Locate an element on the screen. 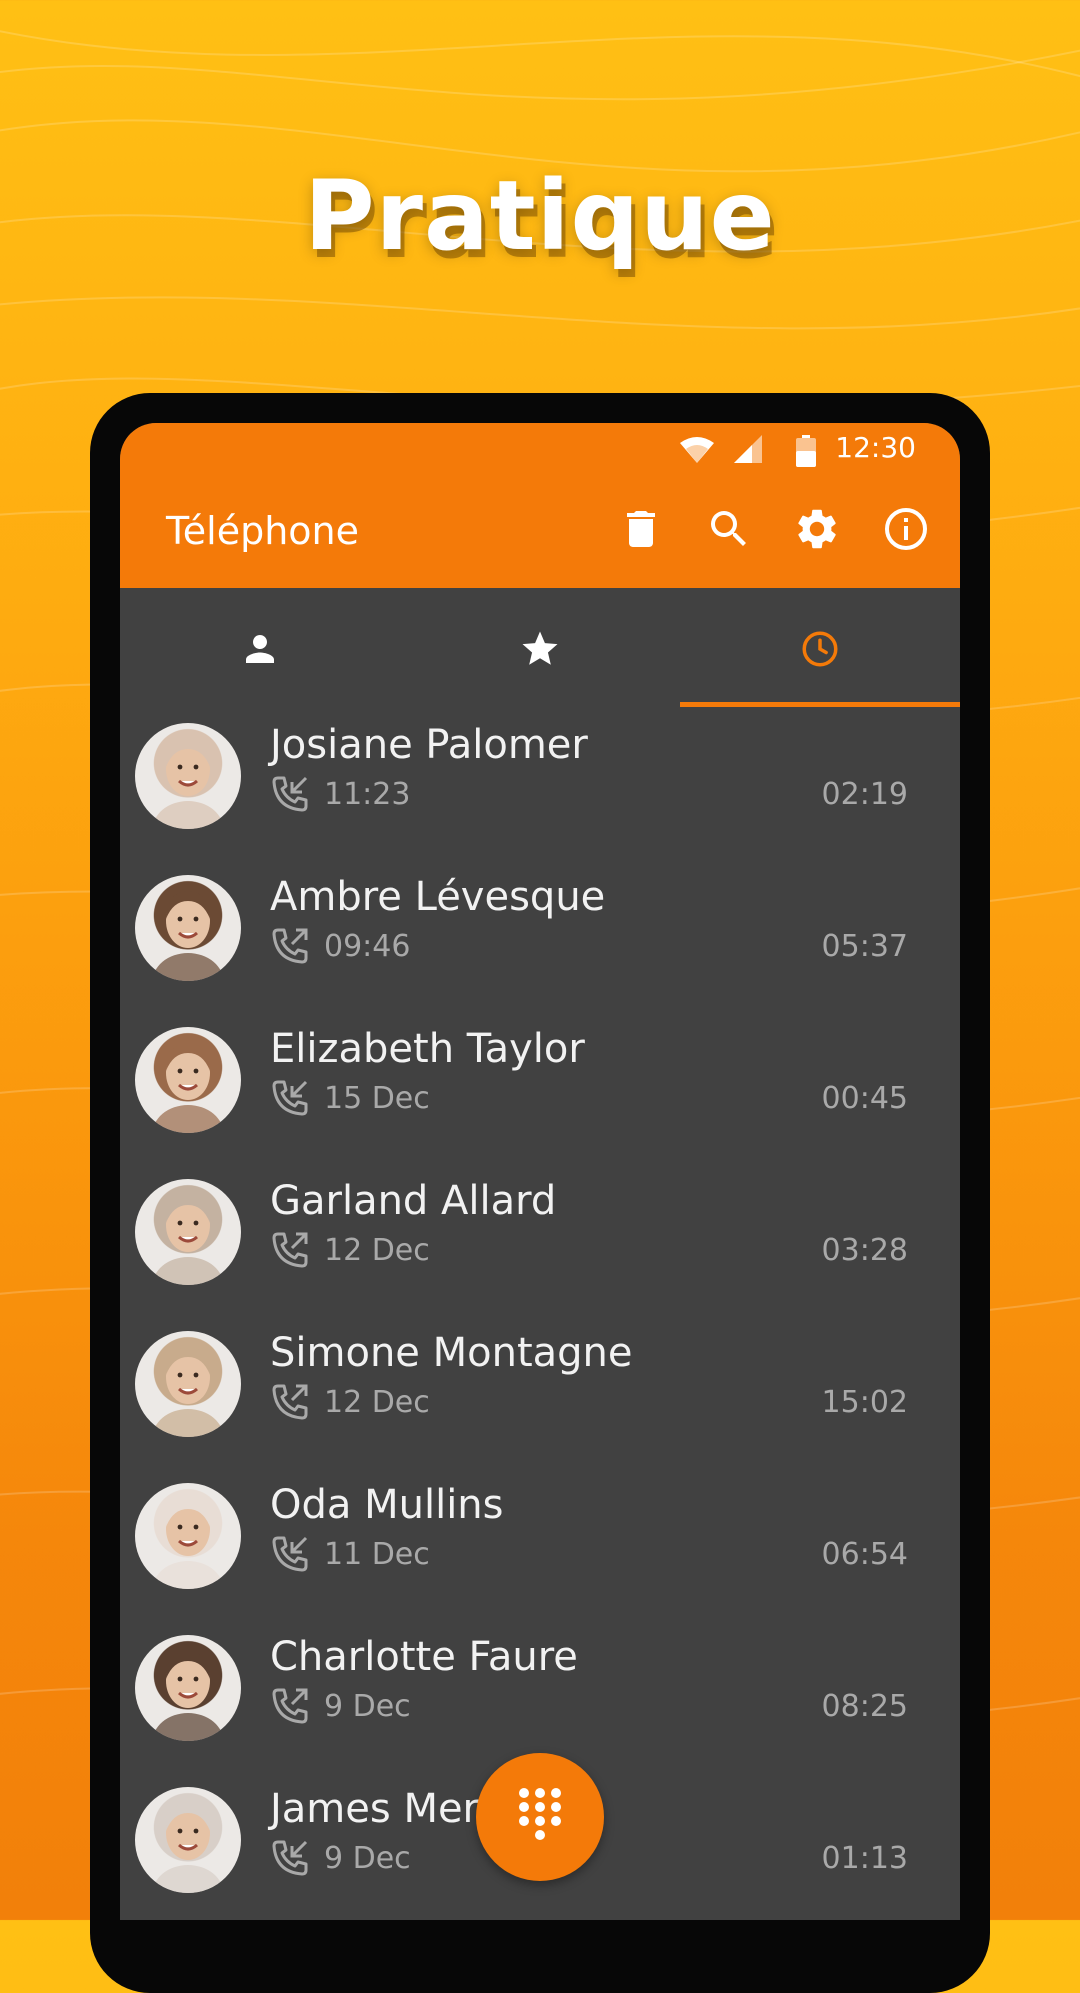 Image resolution: width=1080 pixels, height=1993 pixels. contact-name: Oda Mullins is located at coordinates (387, 1505).